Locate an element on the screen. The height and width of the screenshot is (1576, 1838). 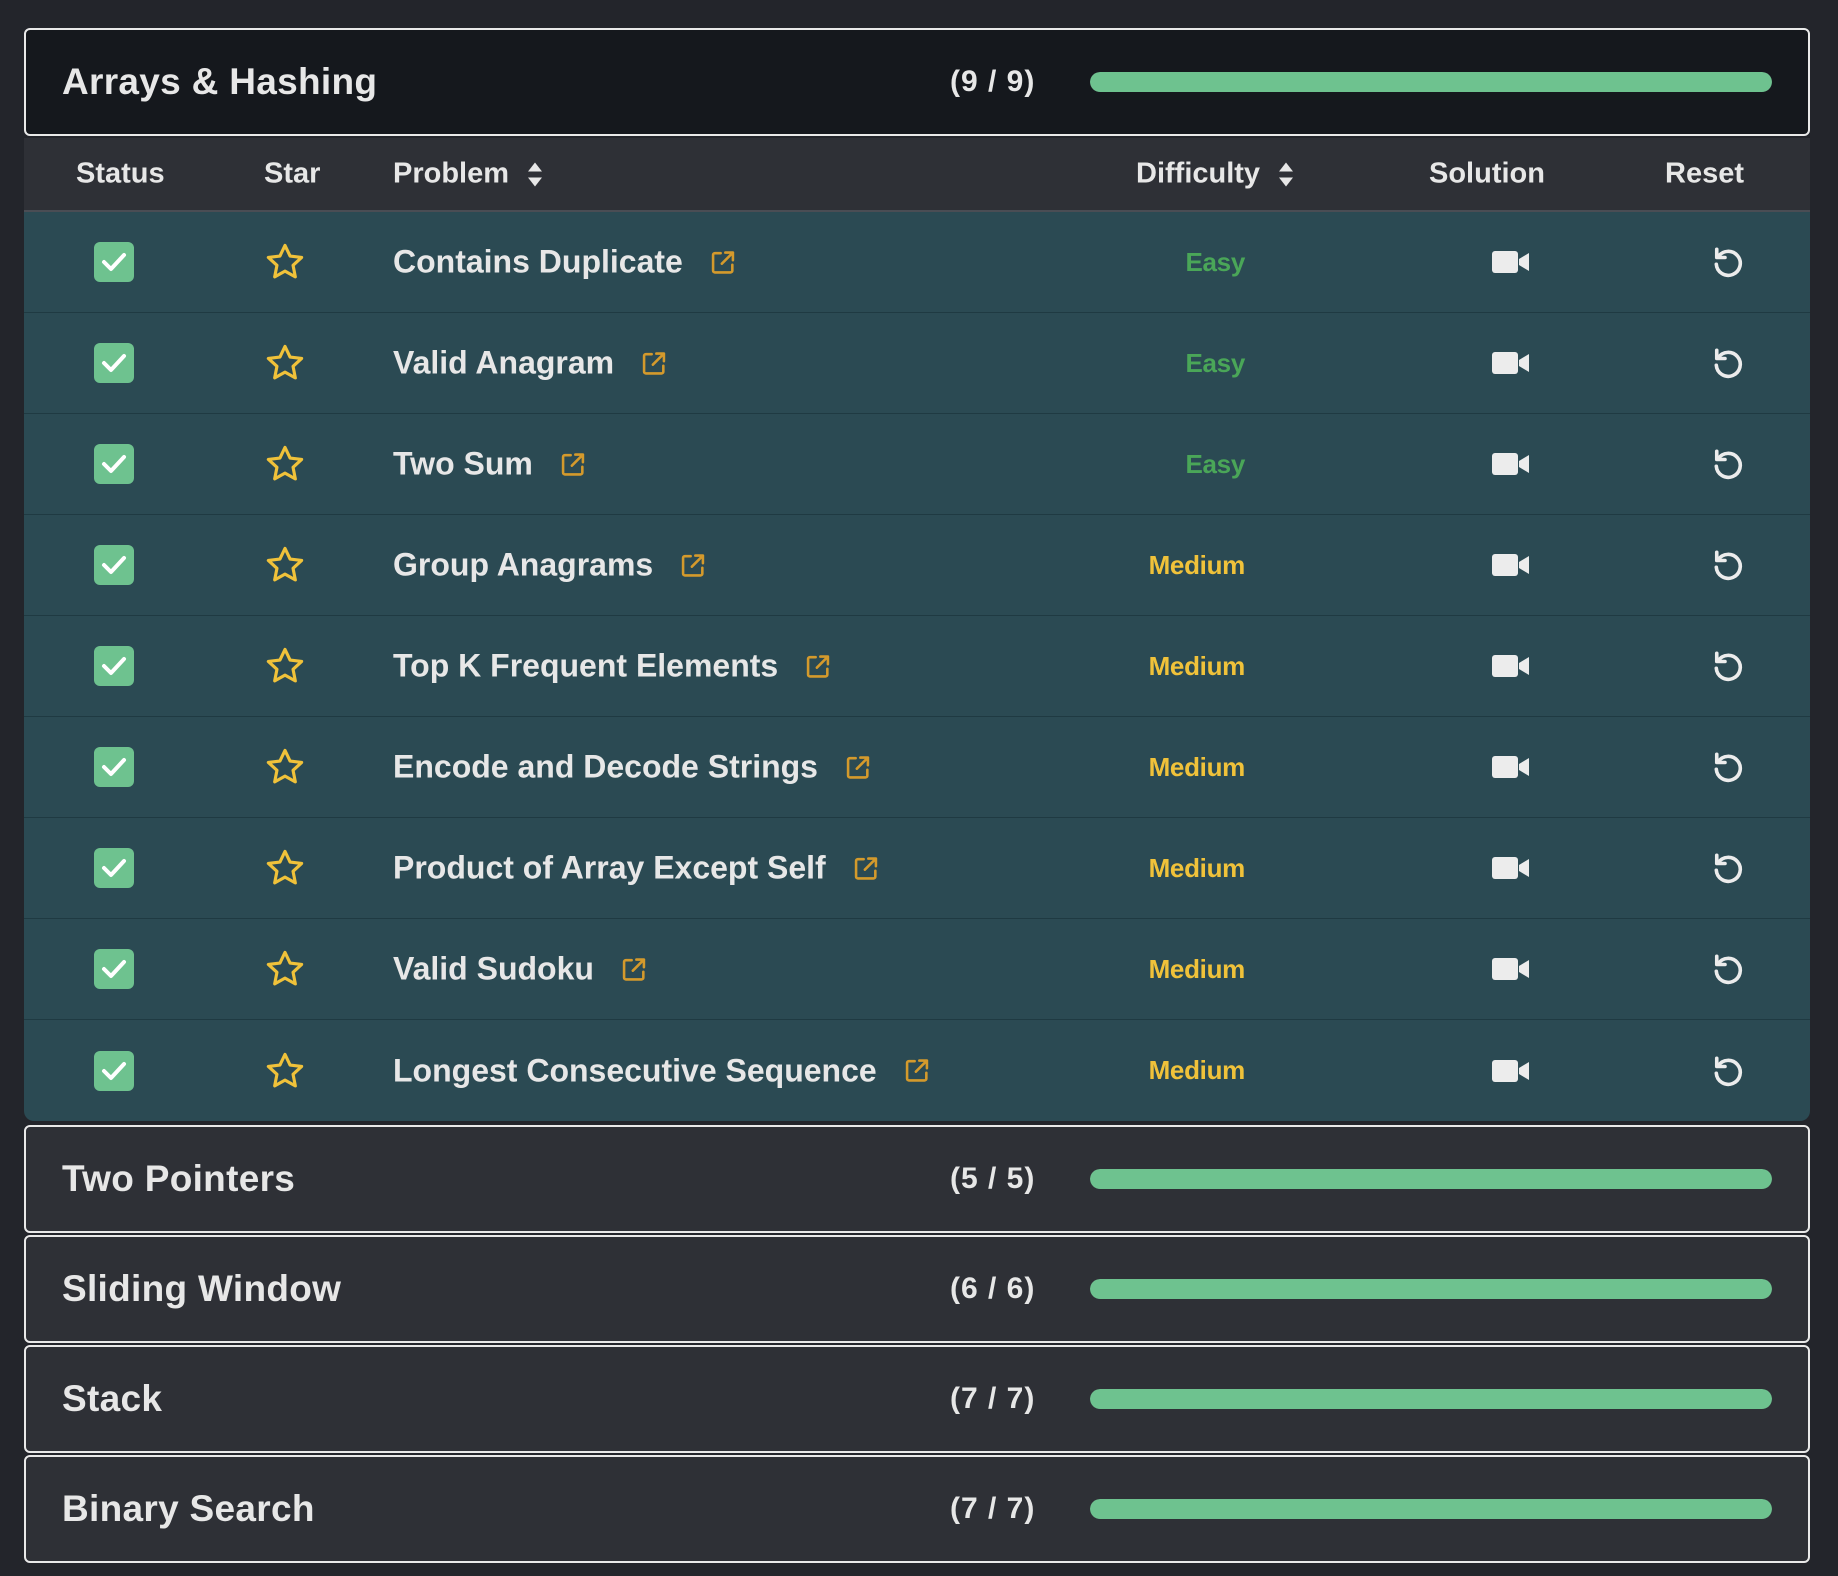
problem-link: Contains Duplicate is located at coordinates (538, 262).